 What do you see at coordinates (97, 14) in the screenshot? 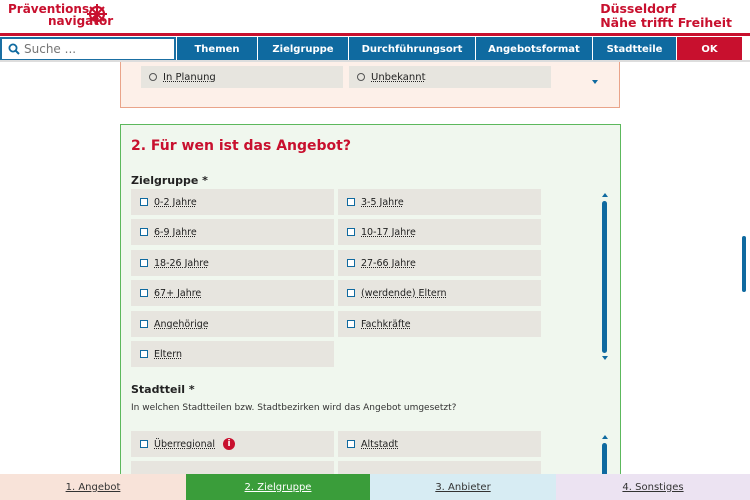
I see `compass-wheel-icon` at bounding box center [97, 14].